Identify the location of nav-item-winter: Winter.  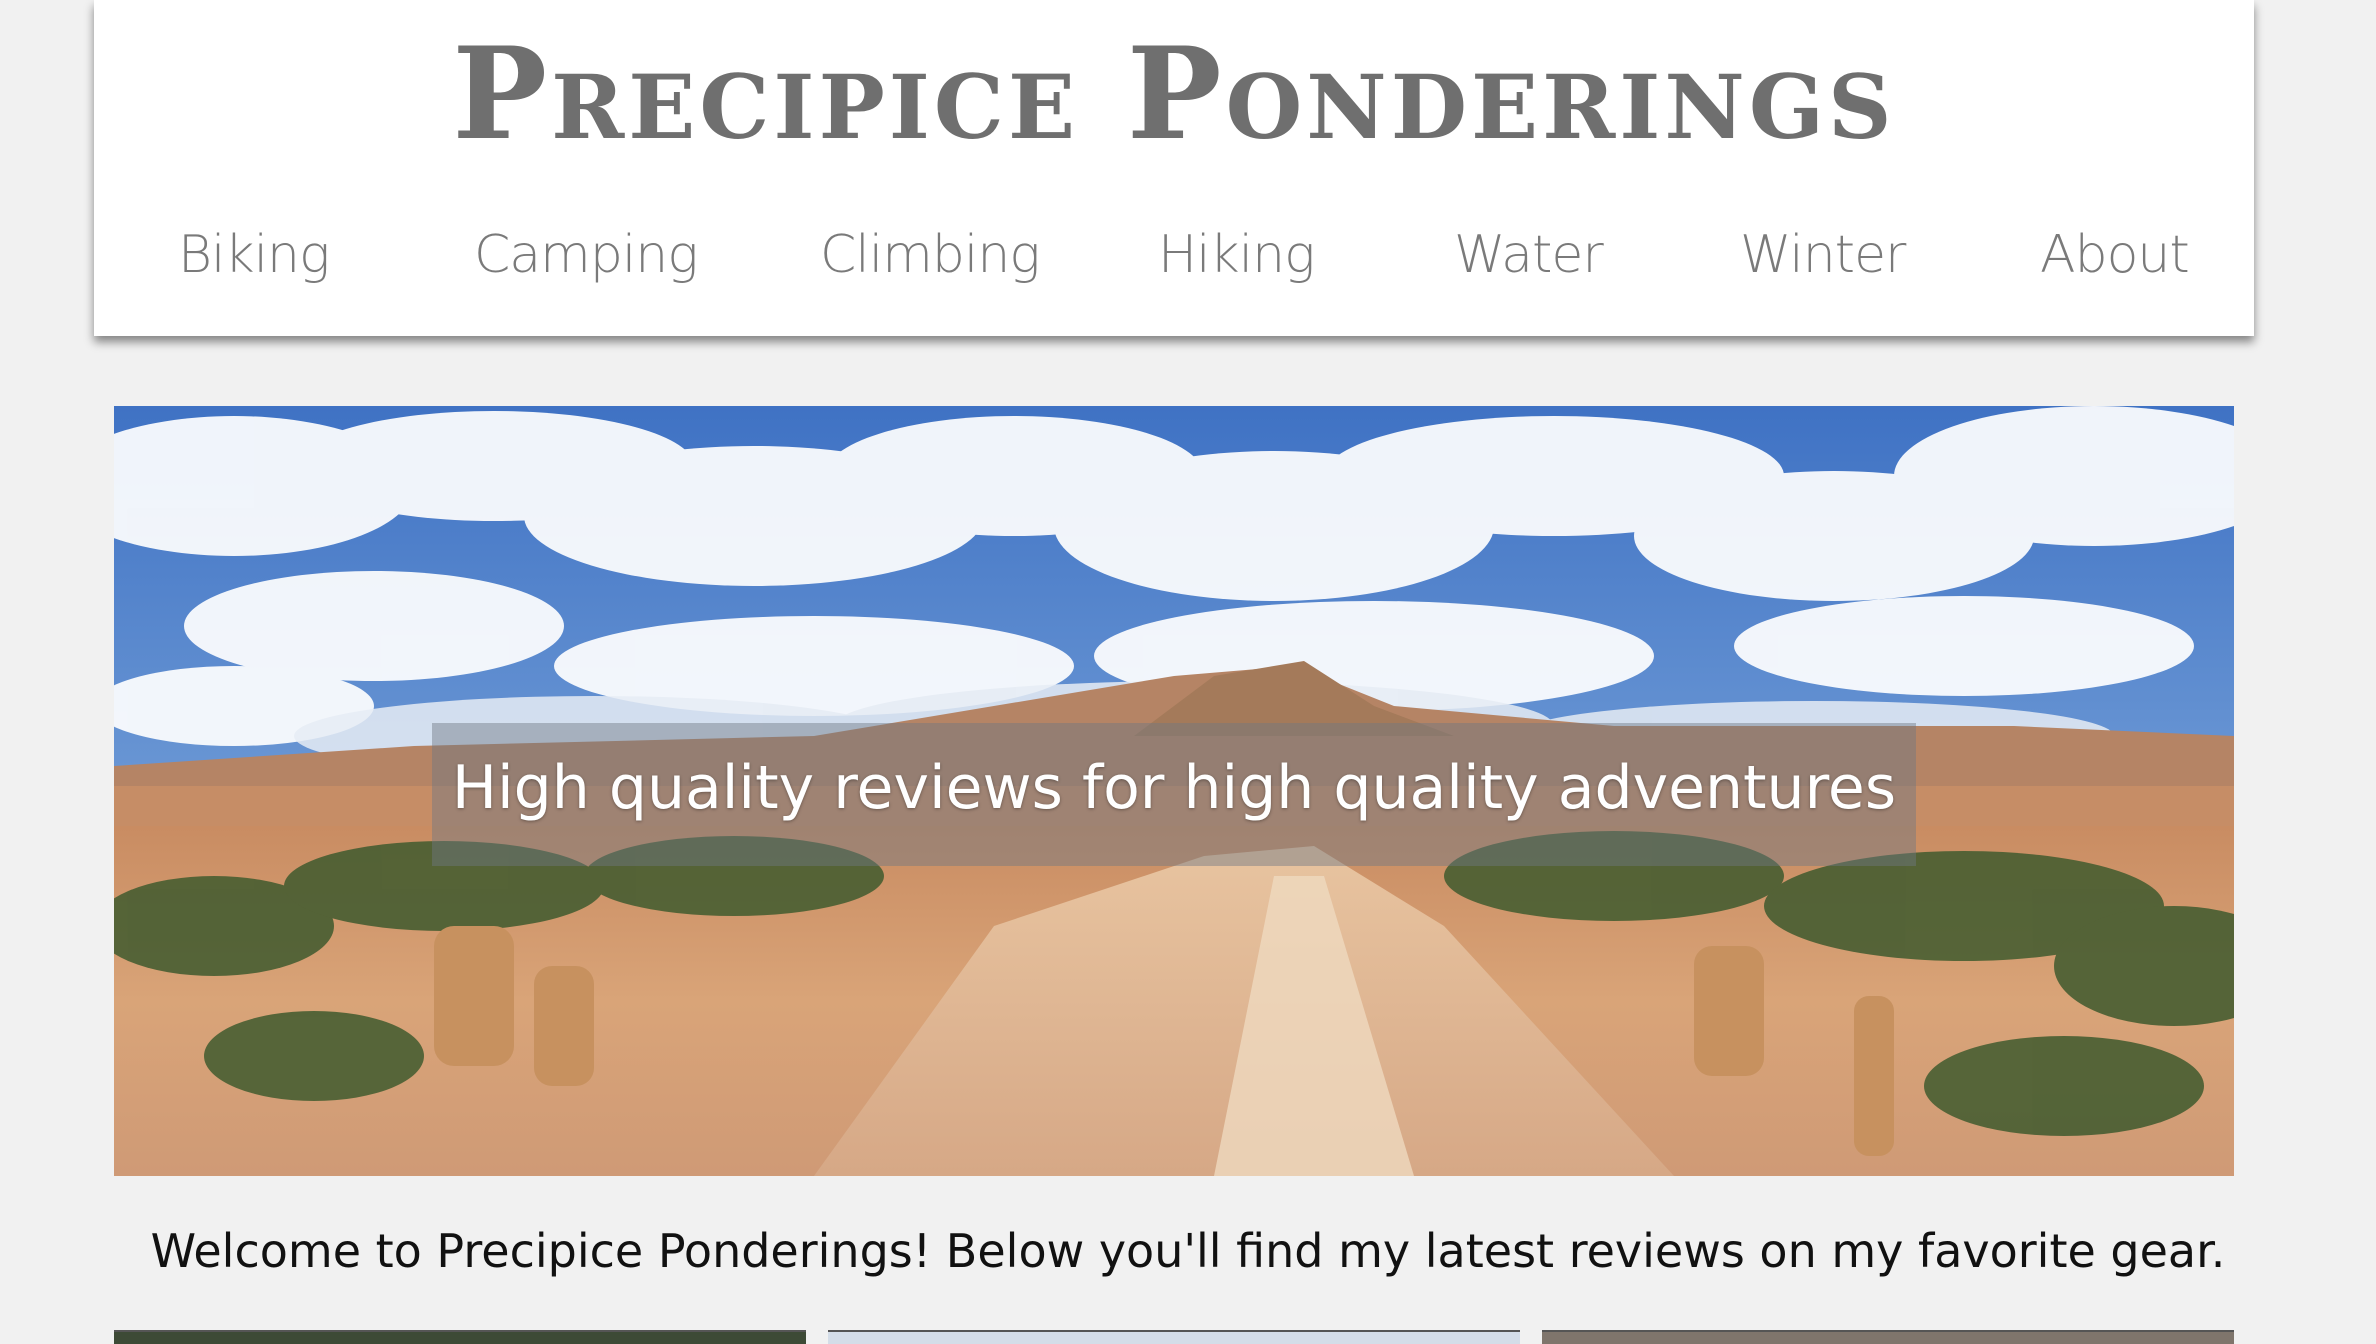
(1823, 255).